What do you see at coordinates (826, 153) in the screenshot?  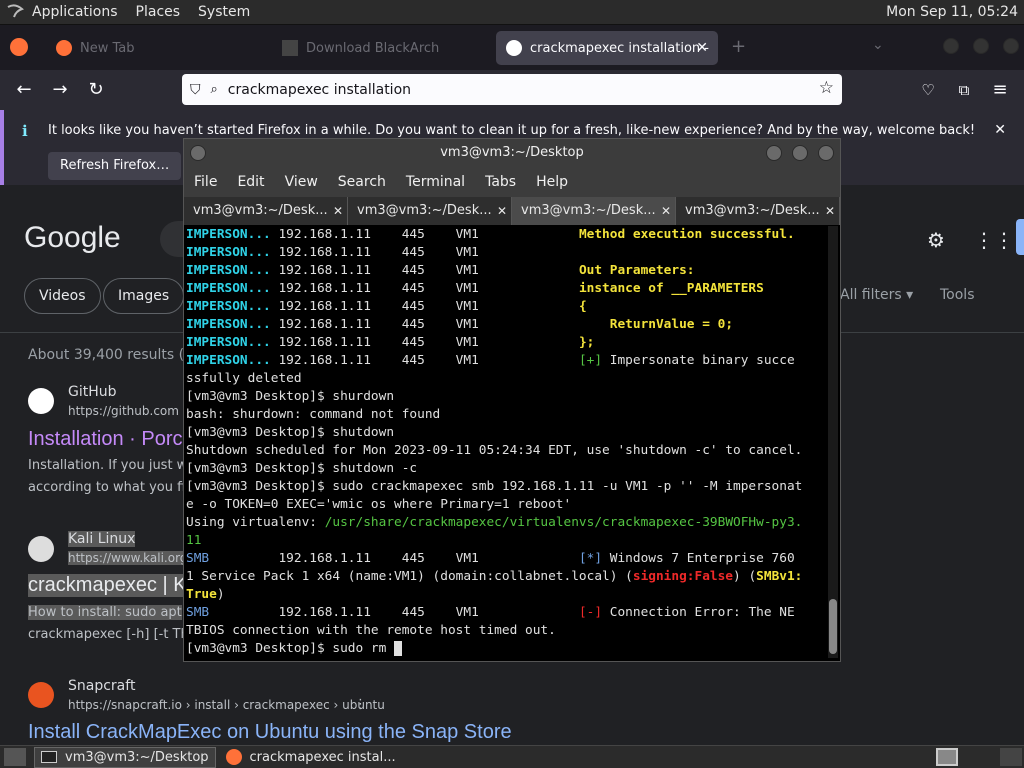 I see `close-icon` at bounding box center [826, 153].